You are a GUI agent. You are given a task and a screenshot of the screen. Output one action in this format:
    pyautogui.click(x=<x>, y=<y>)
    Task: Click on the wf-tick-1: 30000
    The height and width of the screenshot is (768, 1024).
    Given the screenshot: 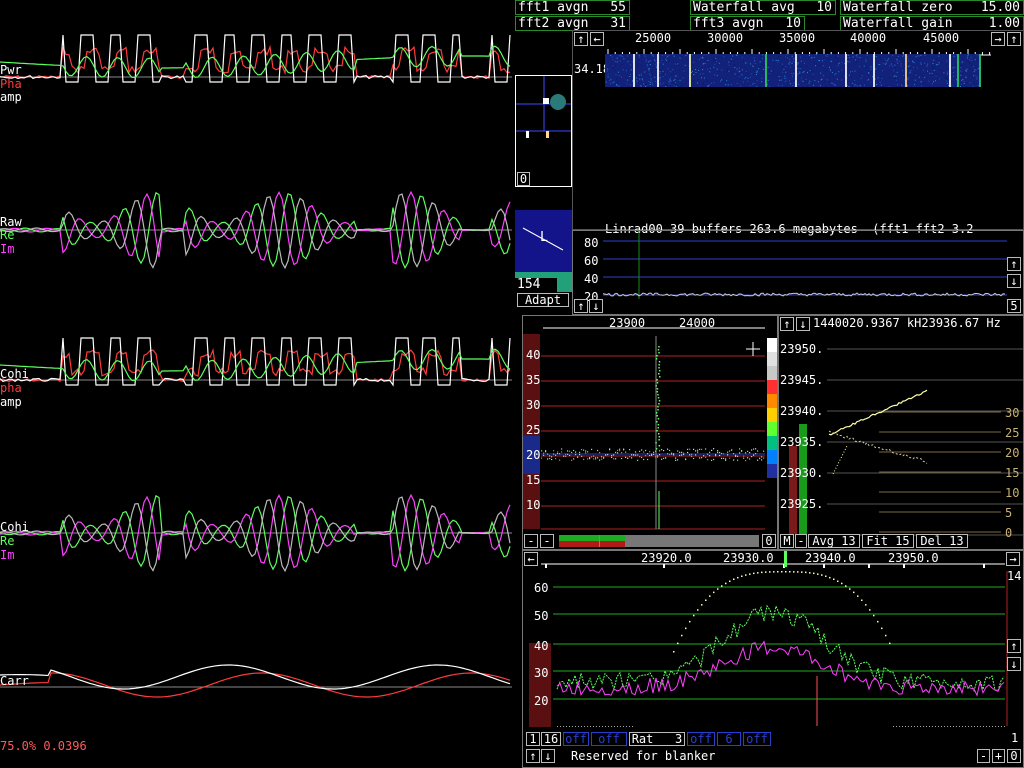 What is the action you would take?
    pyautogui.click(x=725, y=38)
    